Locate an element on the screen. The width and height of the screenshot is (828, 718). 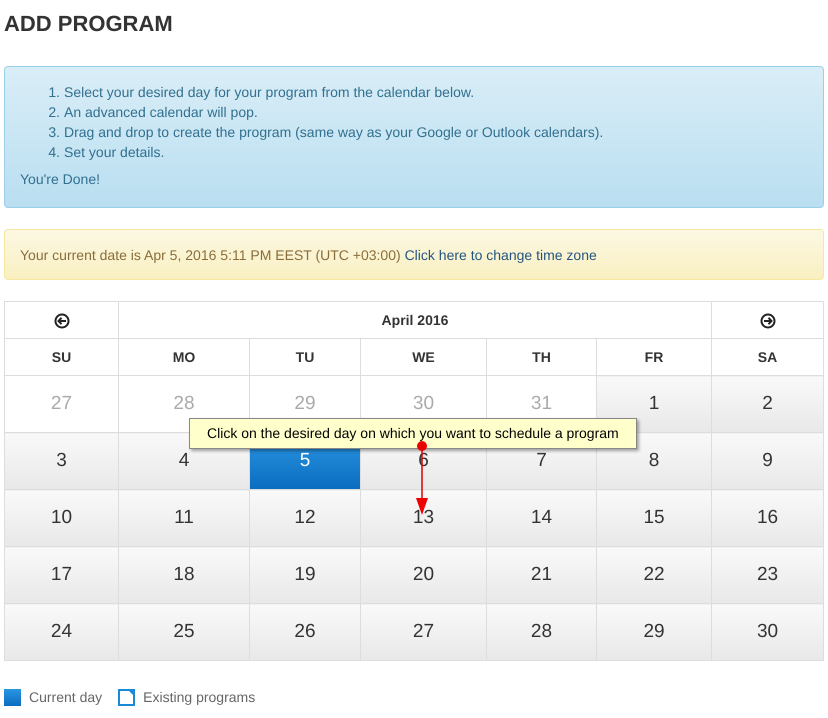
day-cell: 29 is located at coordinates (654, 632).